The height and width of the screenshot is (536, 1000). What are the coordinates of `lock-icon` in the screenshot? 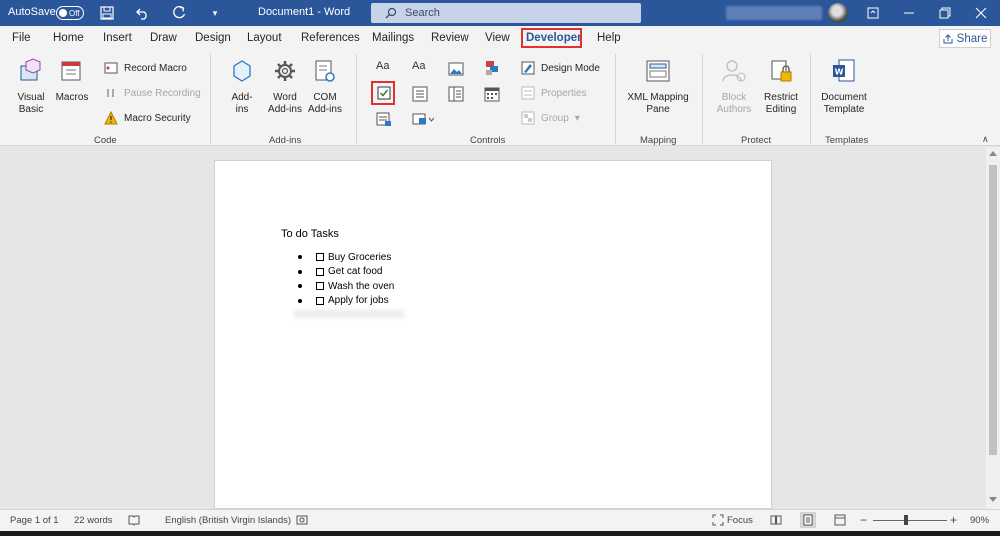 It's located at (781, 71).